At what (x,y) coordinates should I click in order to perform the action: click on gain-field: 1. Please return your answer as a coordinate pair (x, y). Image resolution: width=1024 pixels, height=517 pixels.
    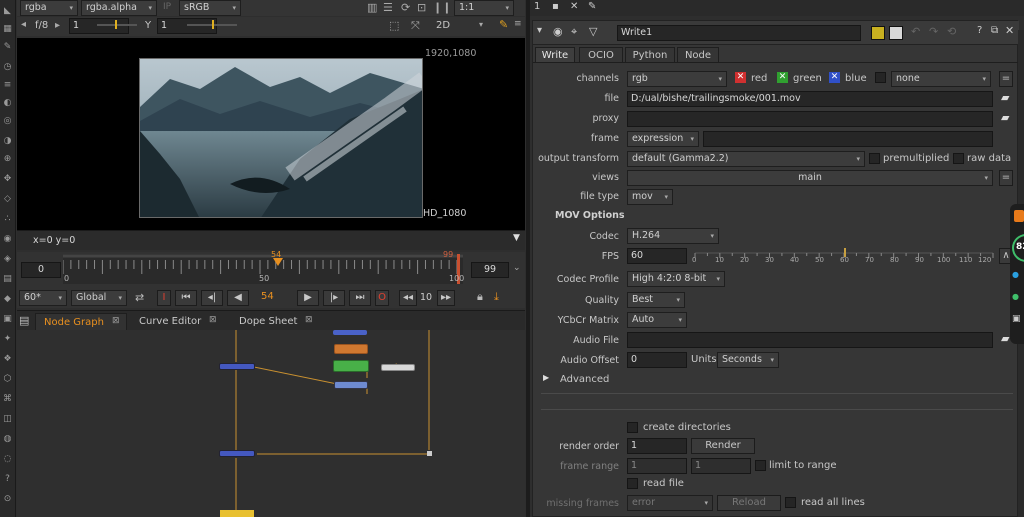
    Looking at the image, I should click on (99, 26).